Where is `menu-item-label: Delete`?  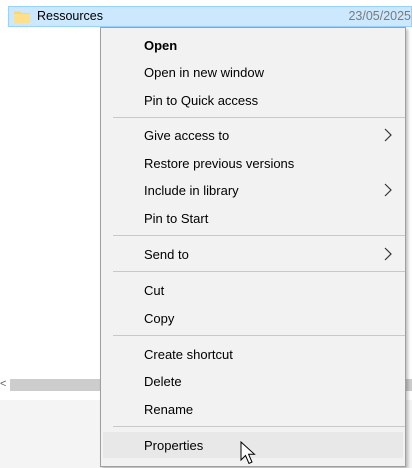 menu-item-label: Delete is located at coordinates (163, 381).